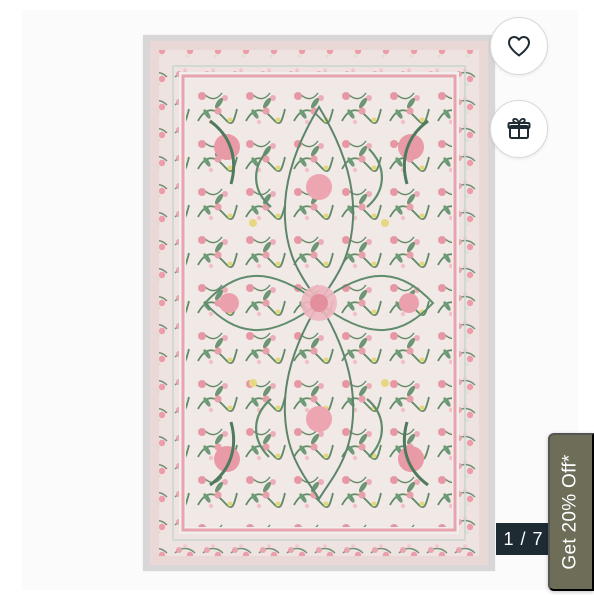 The image size is (594, 595). I want to click on favorite-button, so click(519, 46).